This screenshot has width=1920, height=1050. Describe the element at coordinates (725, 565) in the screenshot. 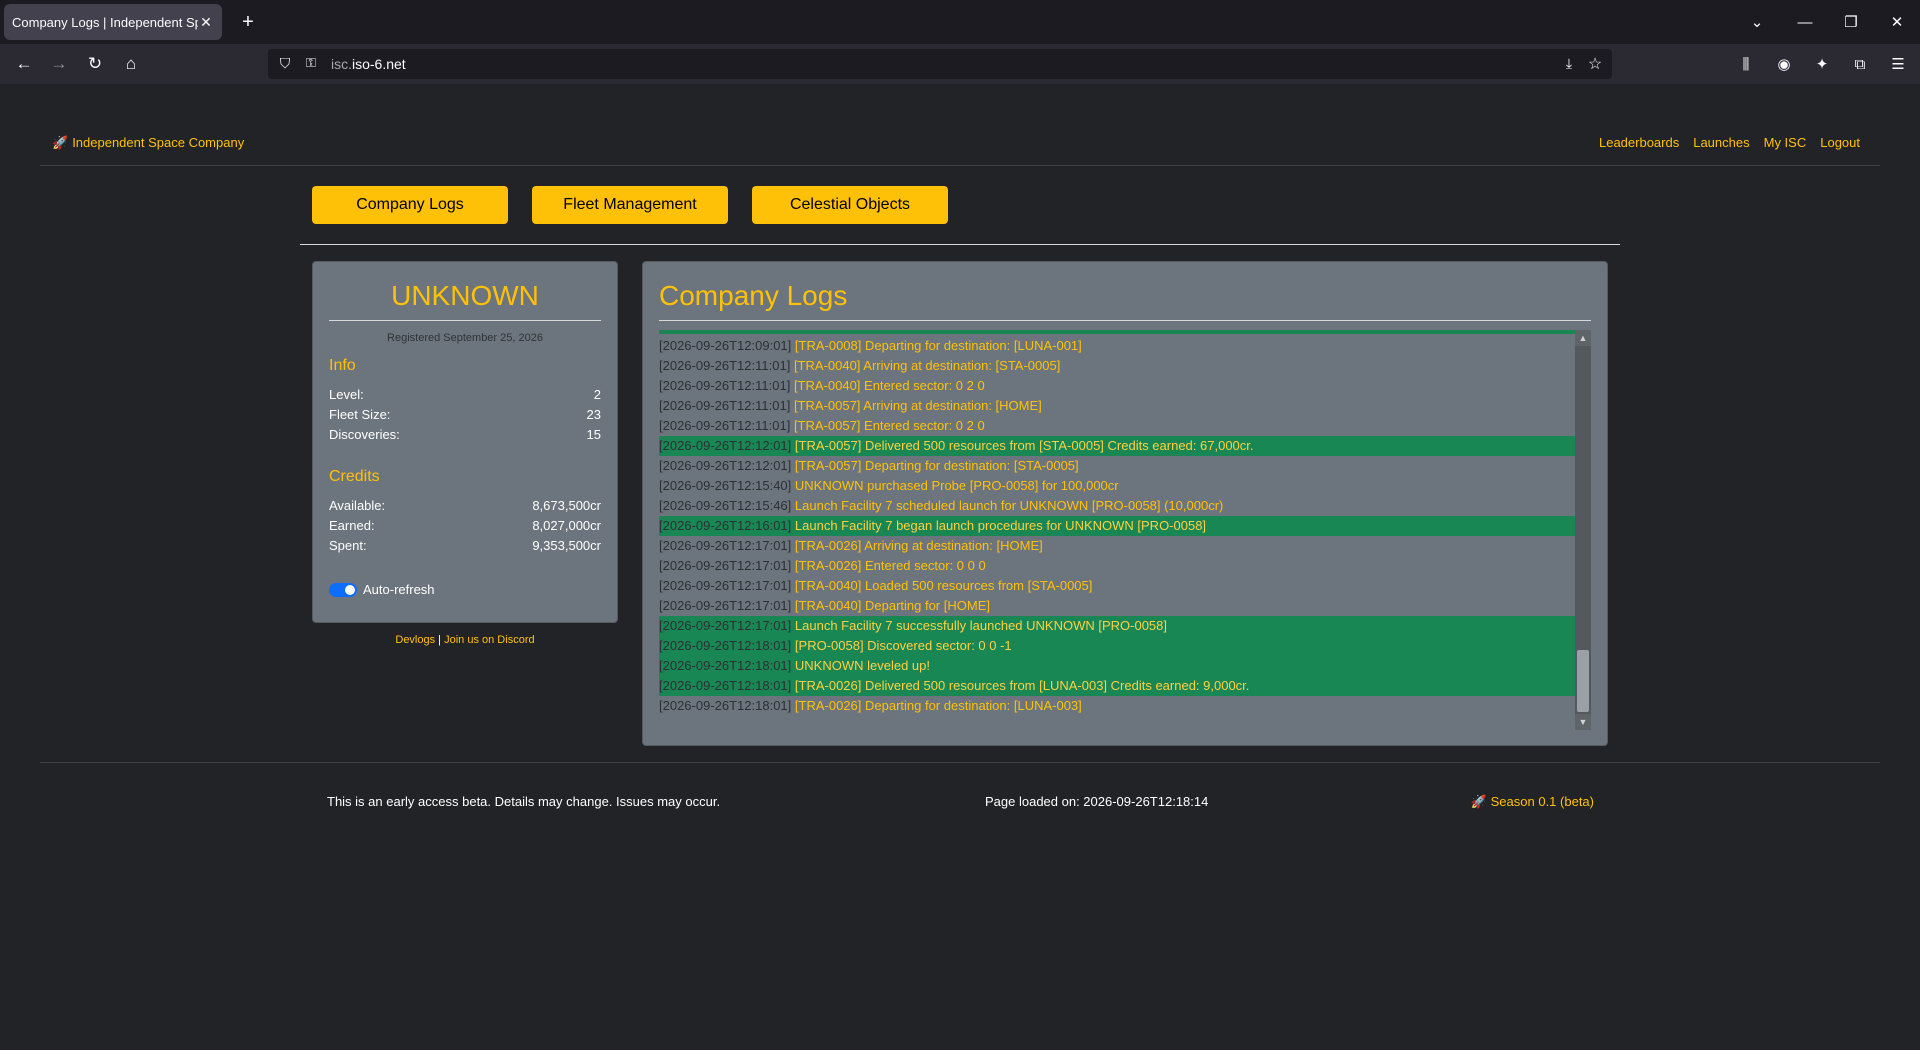

I see `log-timestamp: [2026-09-26T12:17:01]` at that location.